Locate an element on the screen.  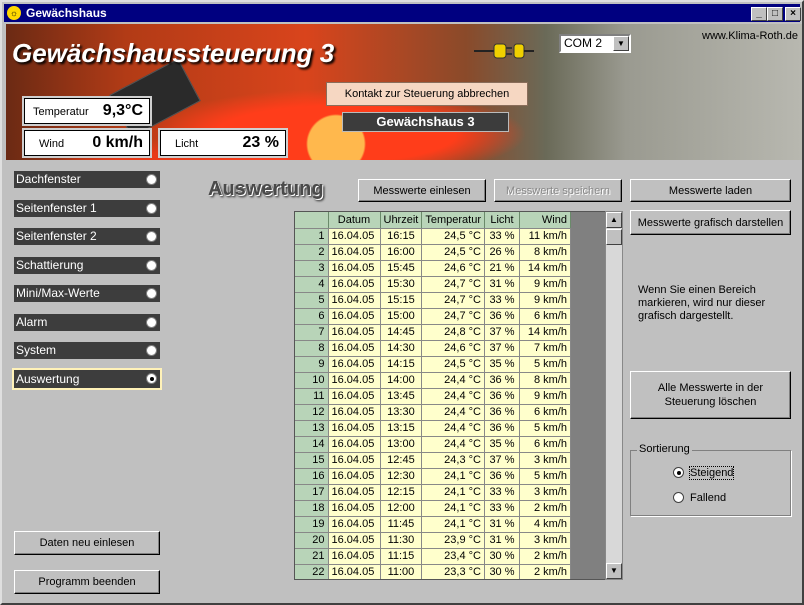
nav-dachfenster: Dachfenster is located at coordinates (87, 179).